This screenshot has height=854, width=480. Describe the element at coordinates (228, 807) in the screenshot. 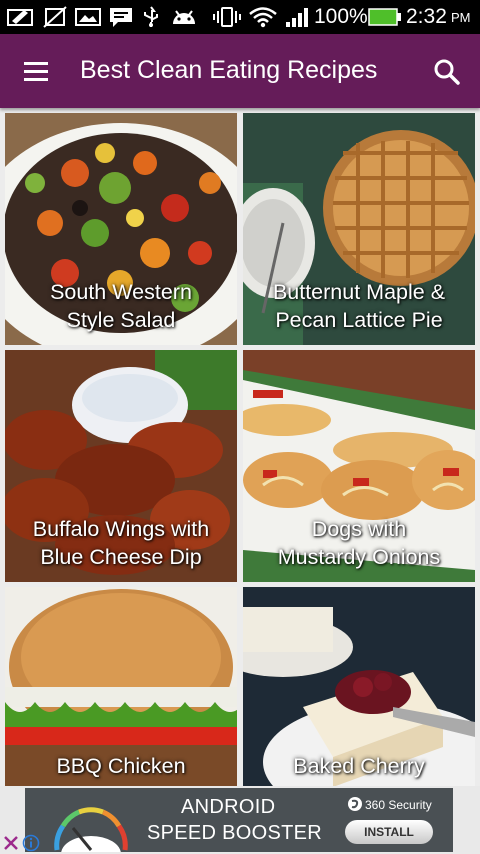

I see `ad-title: ANDROID` at that location.